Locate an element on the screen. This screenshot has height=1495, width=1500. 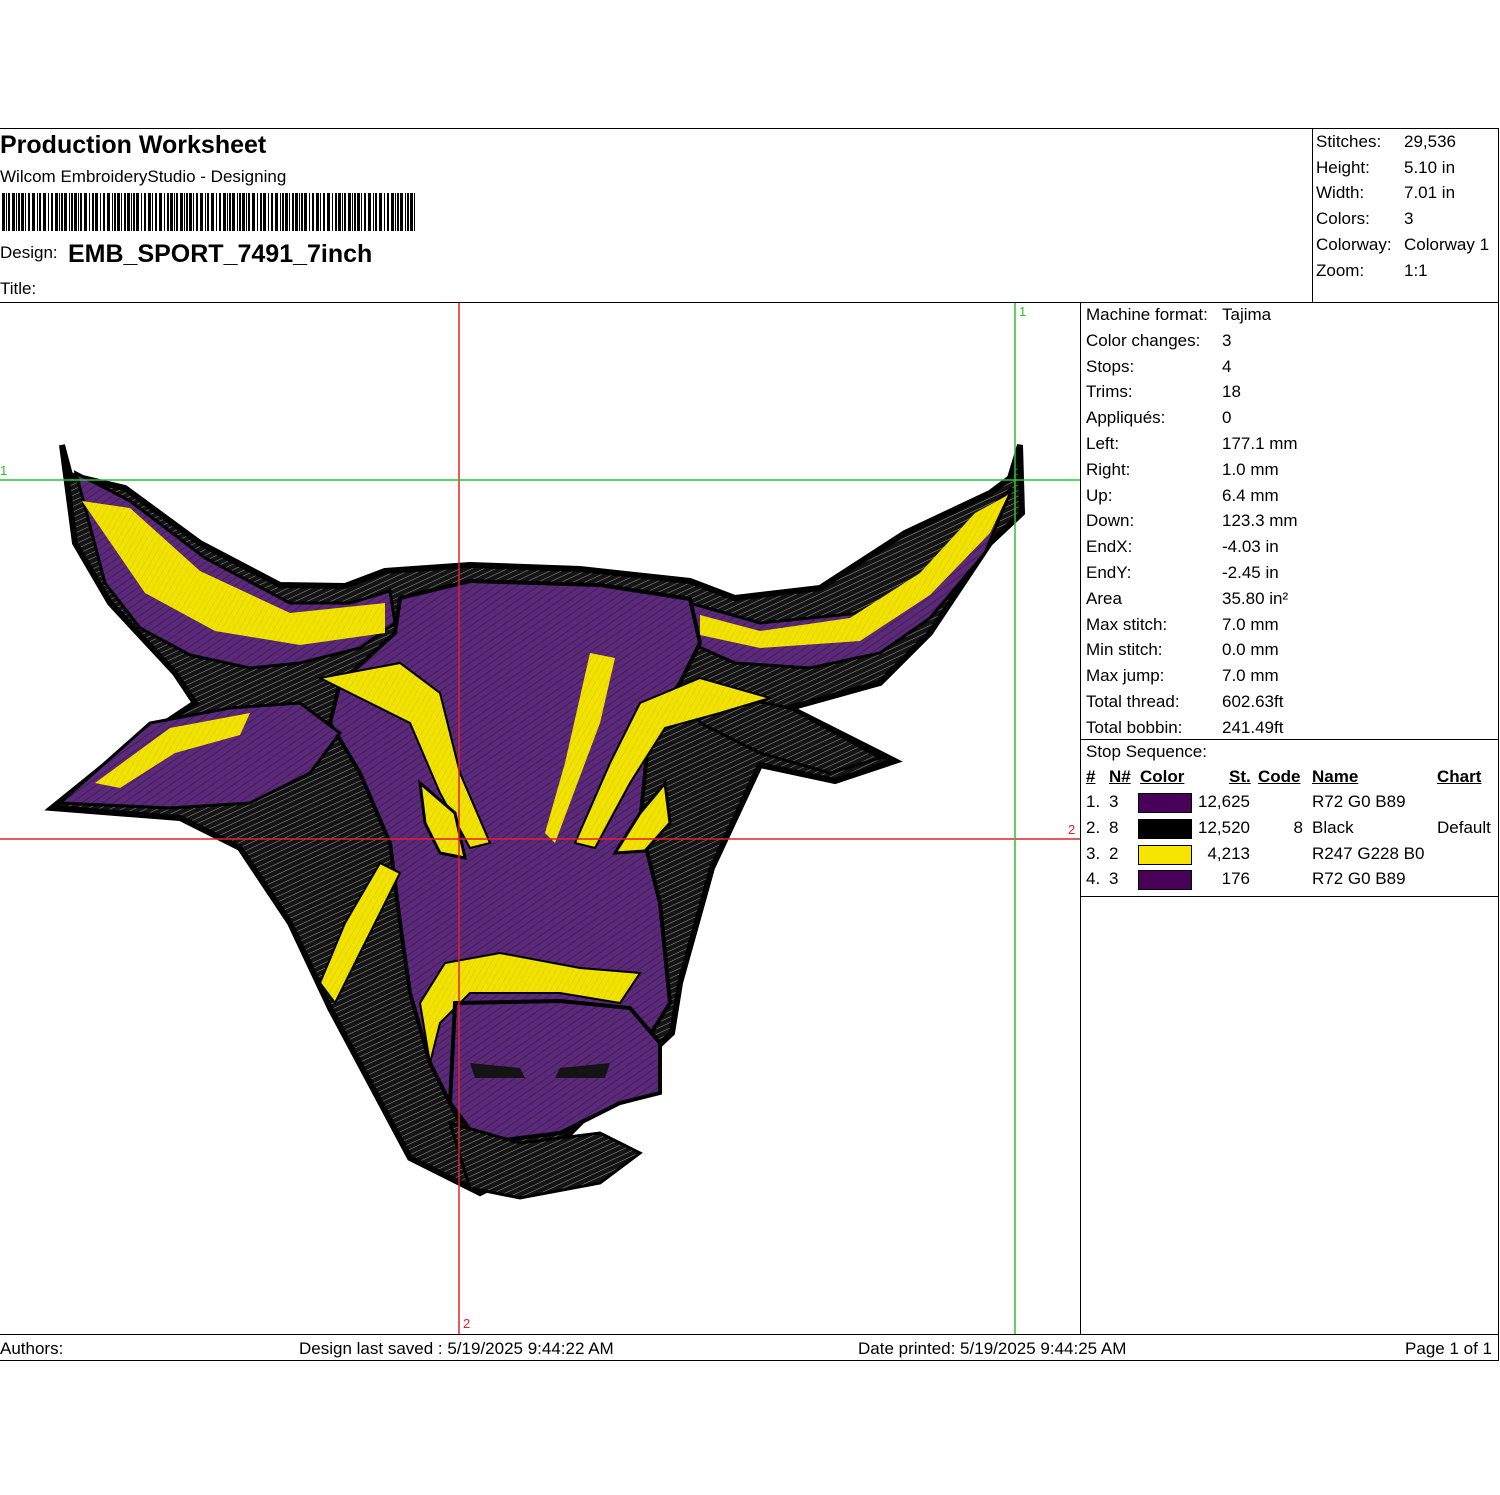
detail-value: 177.1 mm is located at coordinates (1260, 443).